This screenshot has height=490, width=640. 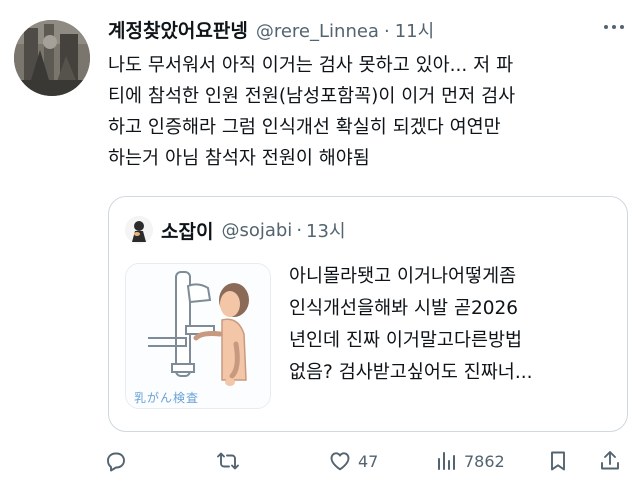 What do you see at coordinates (139, 230) in the screenshot?
I see `quote-avatar` at bounding box center [139, 230].